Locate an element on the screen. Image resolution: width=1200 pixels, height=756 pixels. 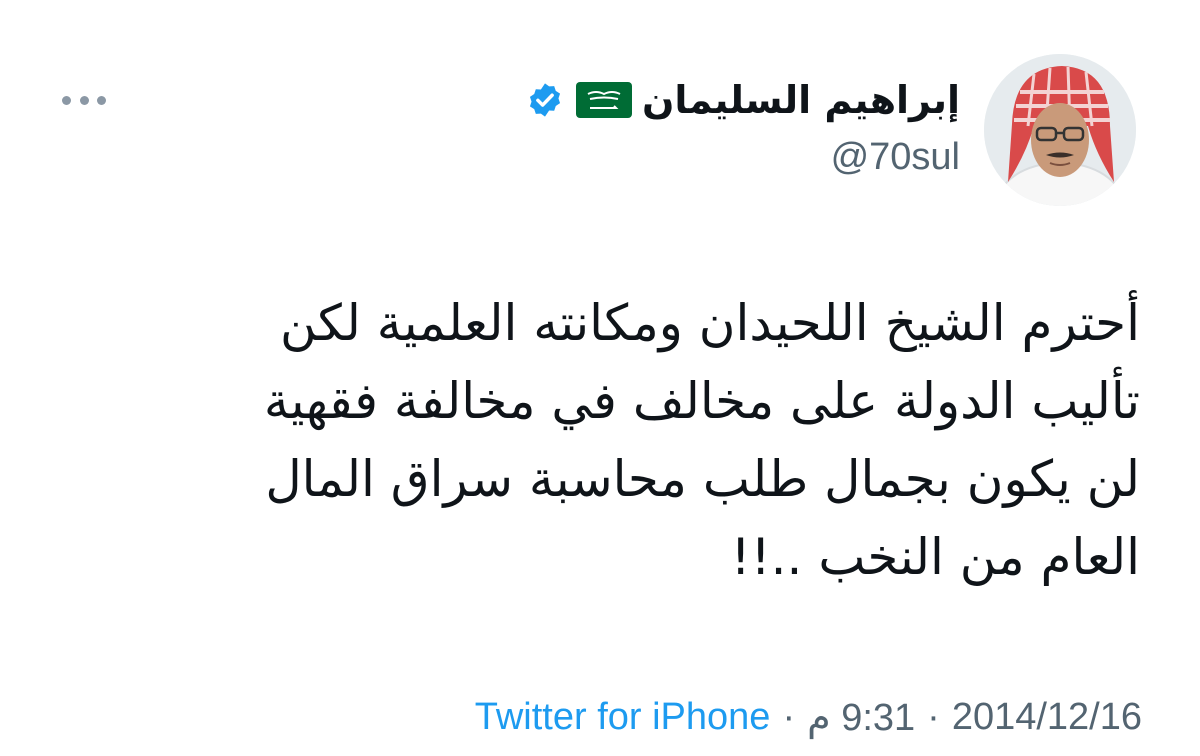
author-handle: @70sul is located at coordinates (895, 157).